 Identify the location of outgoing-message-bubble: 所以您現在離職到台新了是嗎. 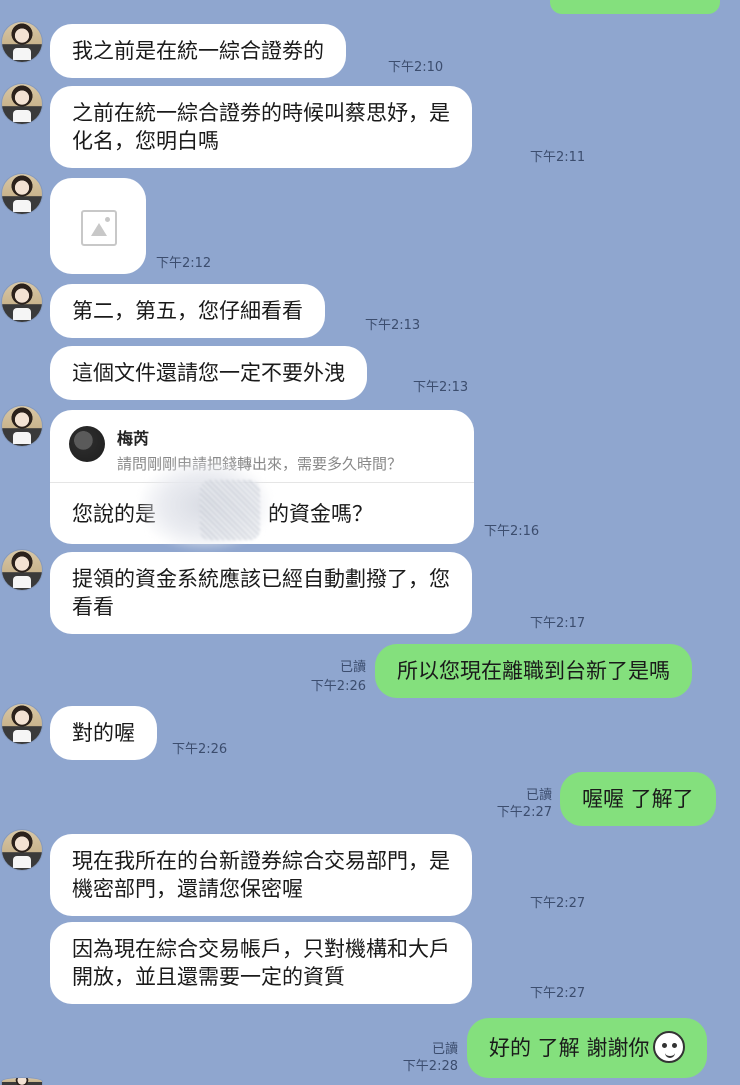
(533, 671).